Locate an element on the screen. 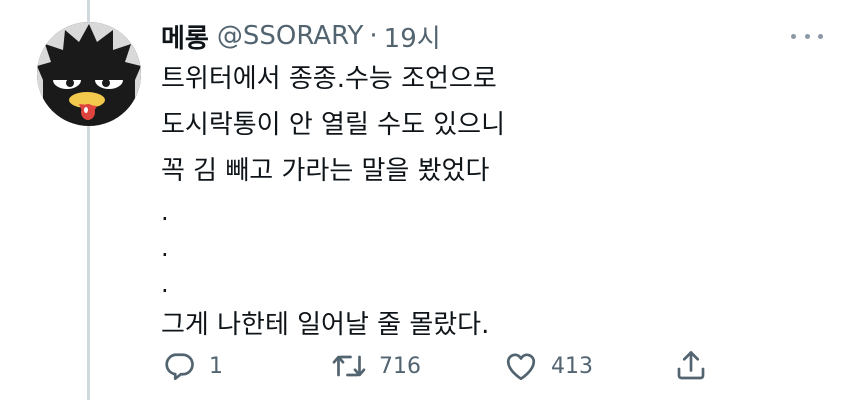  display-name: 메롱 is located at coordinates (185, 36).